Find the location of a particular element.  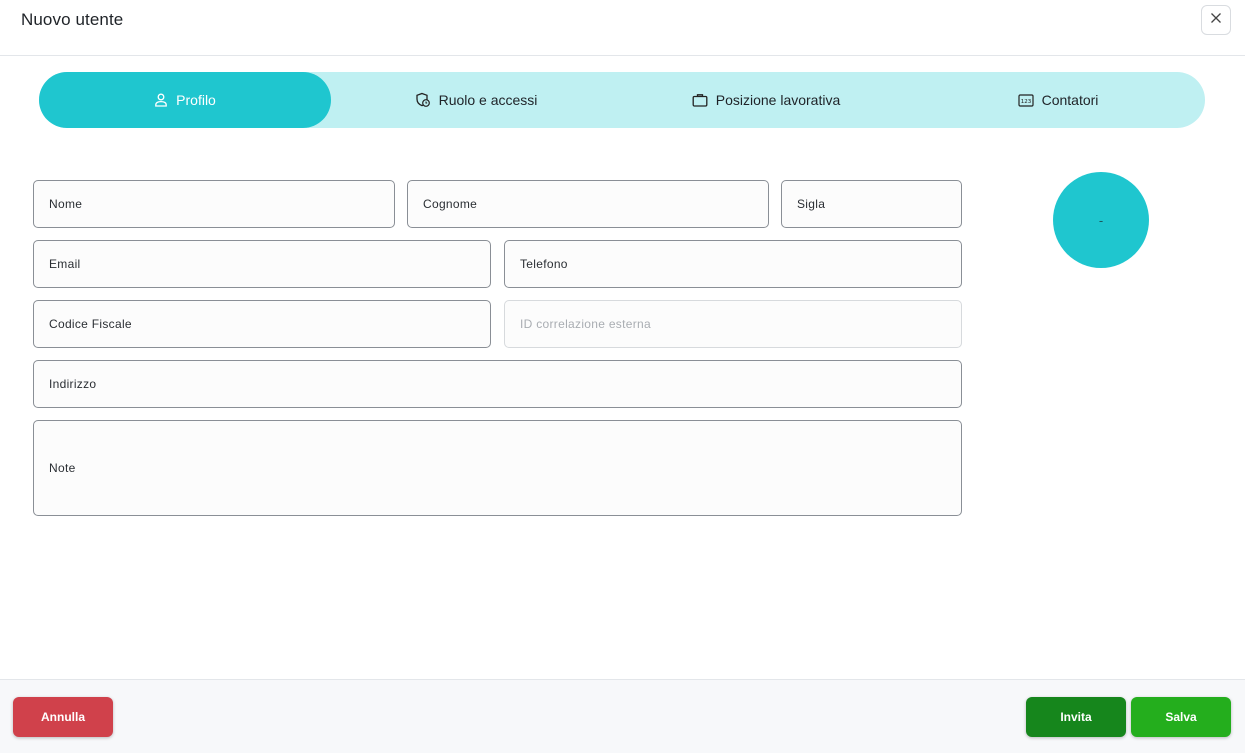

dialog-header: Nuovo utente is located at coordinates (622, 28).